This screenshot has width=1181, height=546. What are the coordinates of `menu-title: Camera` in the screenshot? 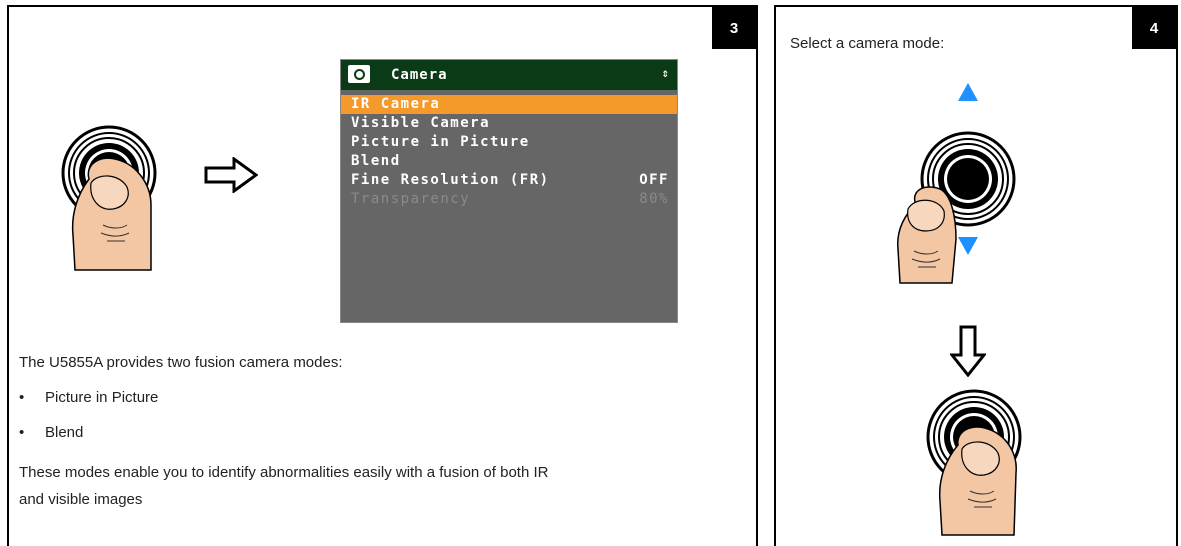 It's located at (419, 75).